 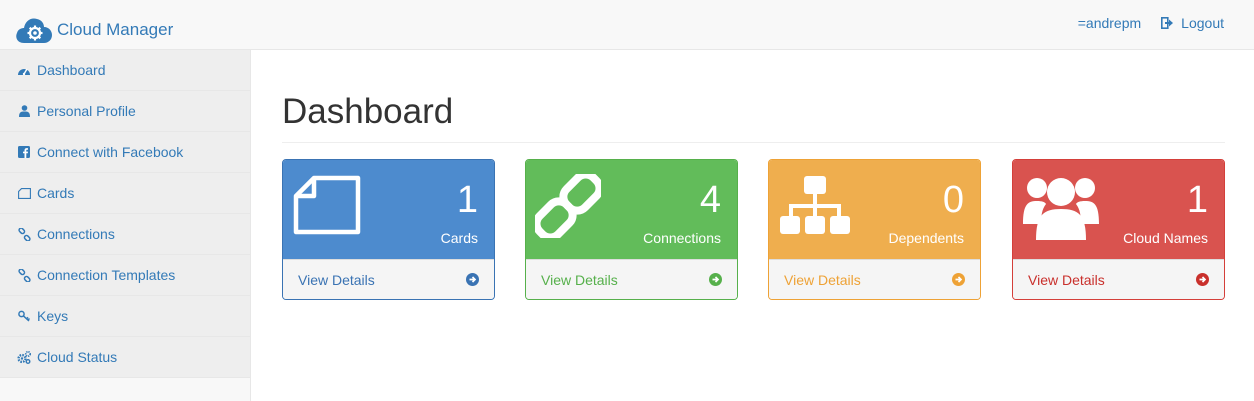 I want to click on logout-label: Logout, so click(x=1202, y=23).